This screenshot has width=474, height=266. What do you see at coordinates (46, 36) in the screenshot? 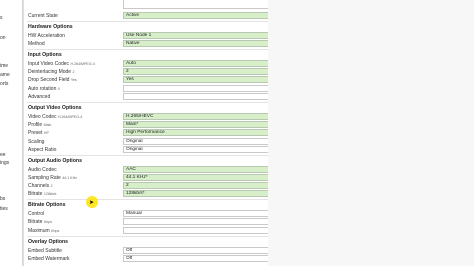
I see `hw-acceleration-label: HW Acceleration` at bounding box center [46, 36].